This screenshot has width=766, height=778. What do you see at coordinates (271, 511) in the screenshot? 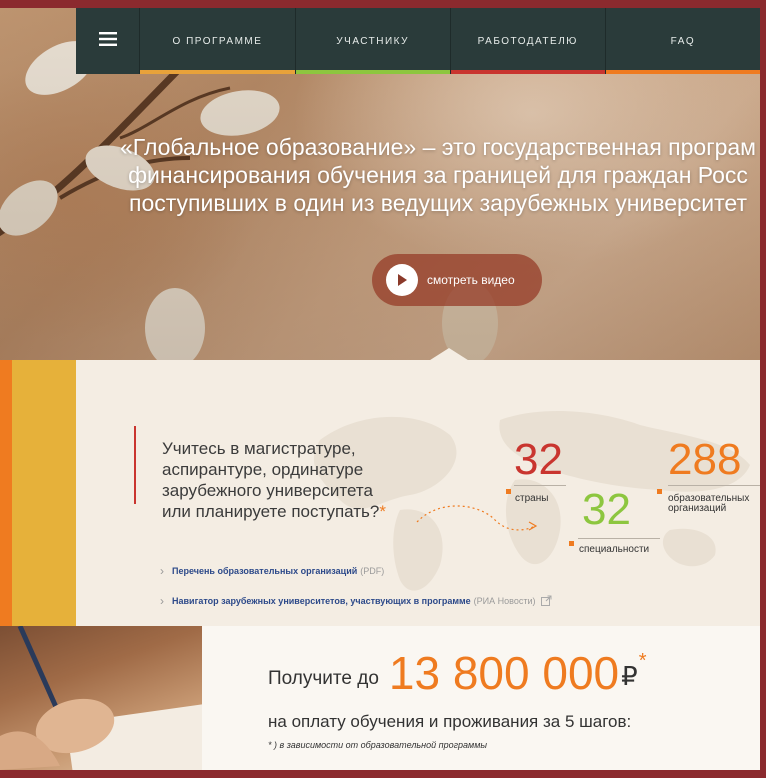
I see `question-line-text: или планируете поступать?` at bounding box center [271, 511].